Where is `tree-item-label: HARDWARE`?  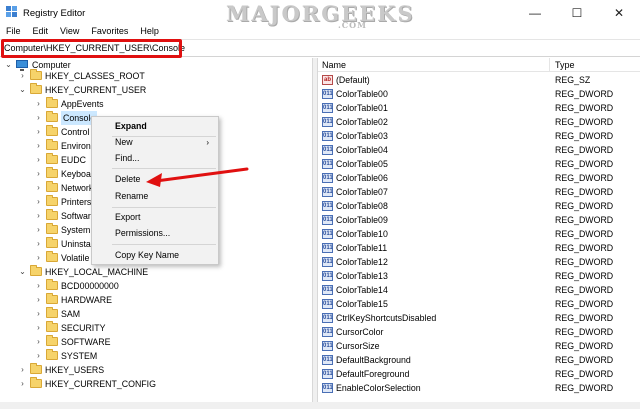 tree-item-label: HARDWARE is located at coordinates (86, 300).